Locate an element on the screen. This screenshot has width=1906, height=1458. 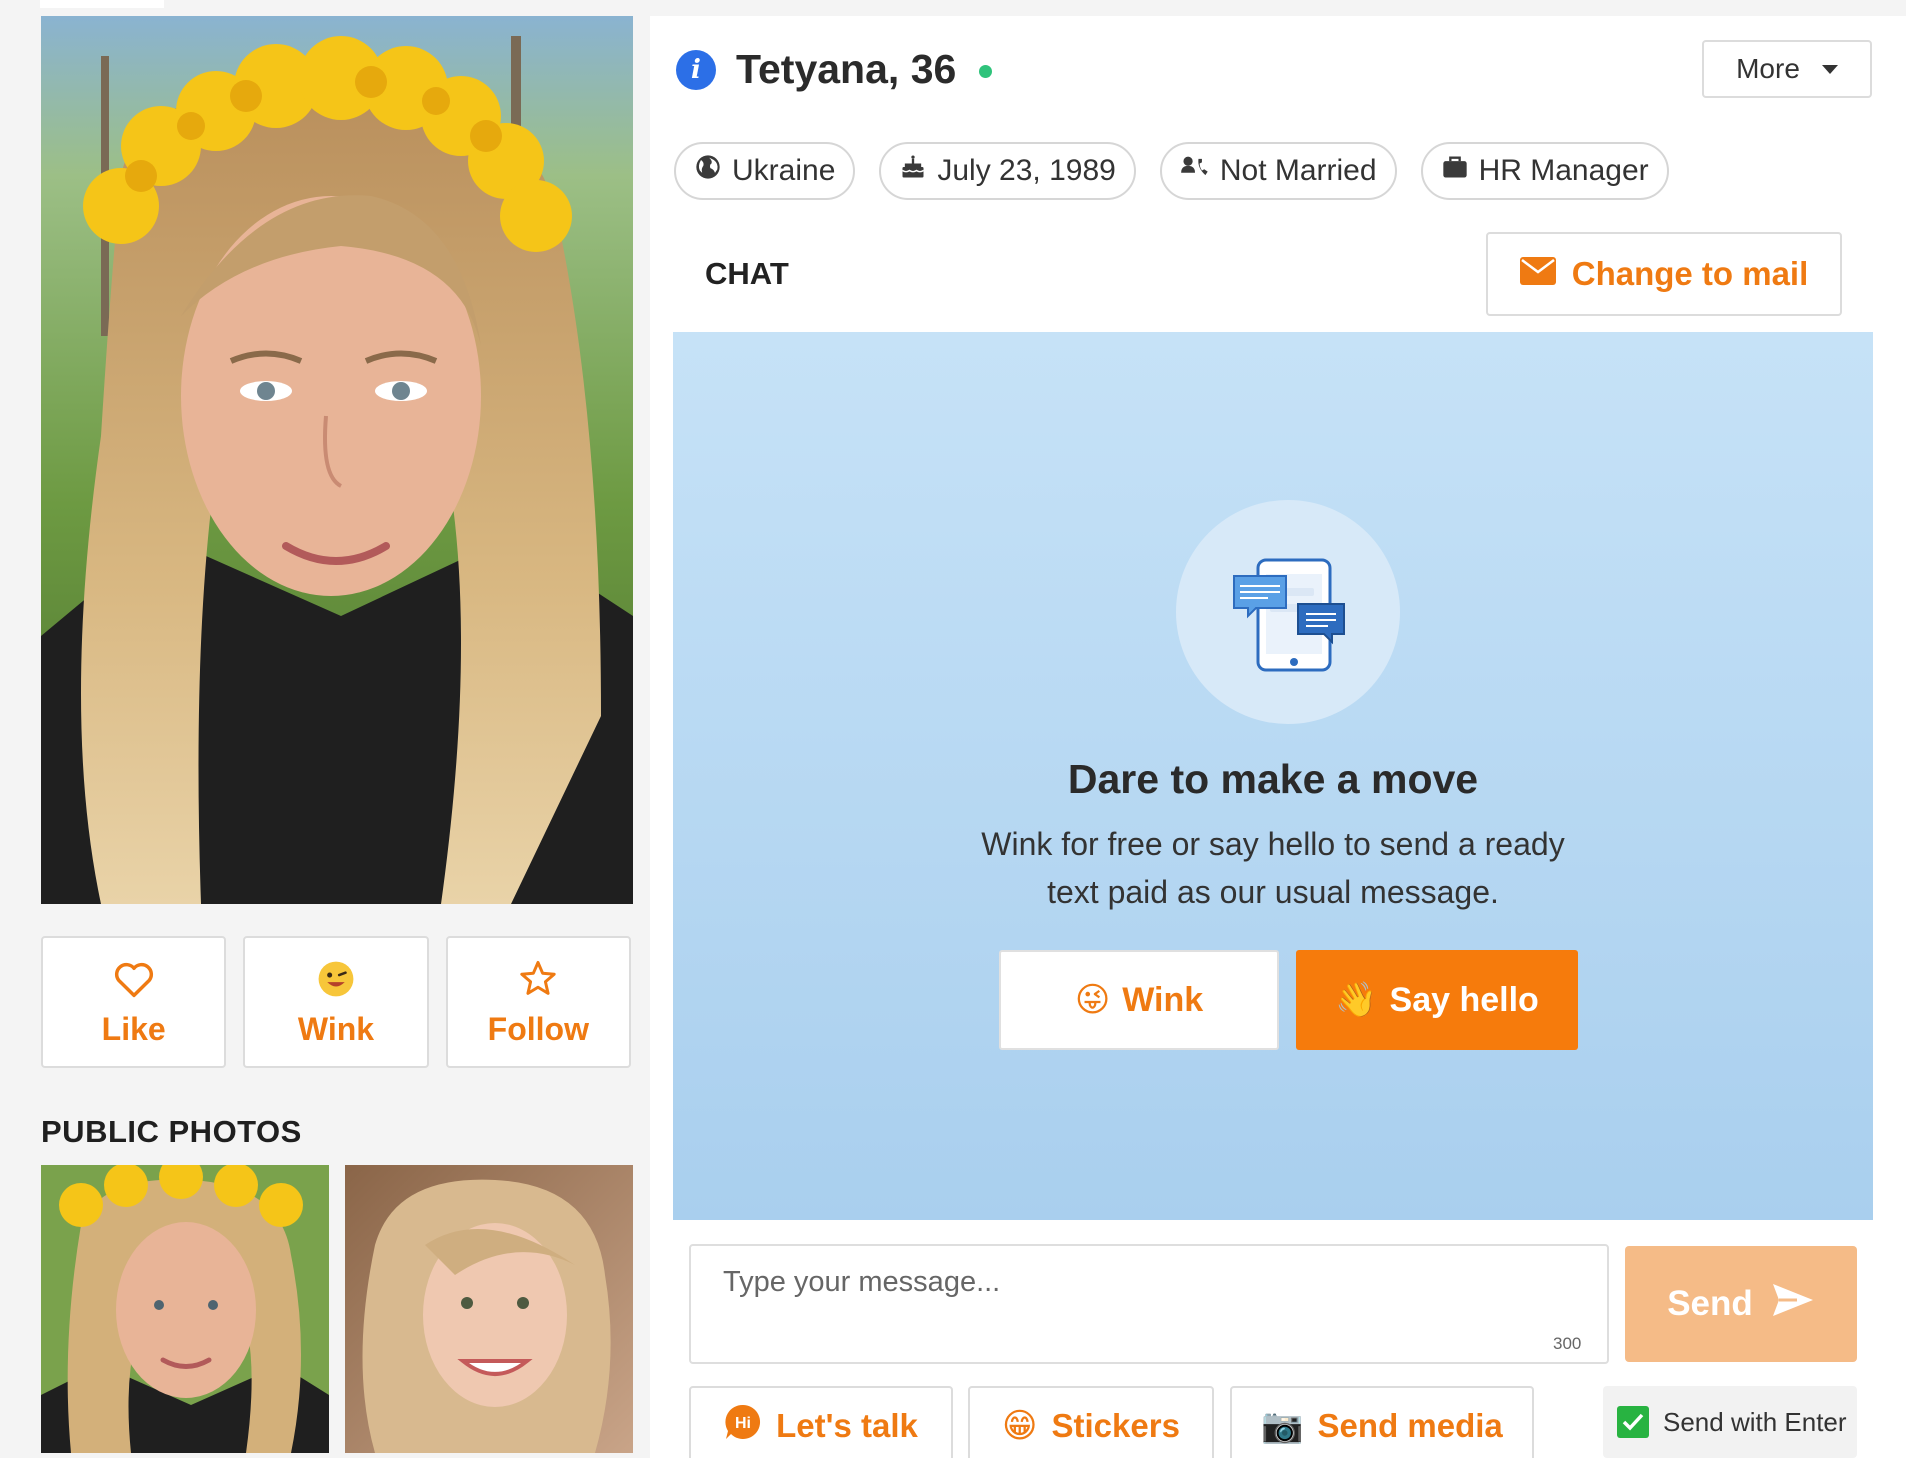
online-status-dot is located at coordinates (985, 71).